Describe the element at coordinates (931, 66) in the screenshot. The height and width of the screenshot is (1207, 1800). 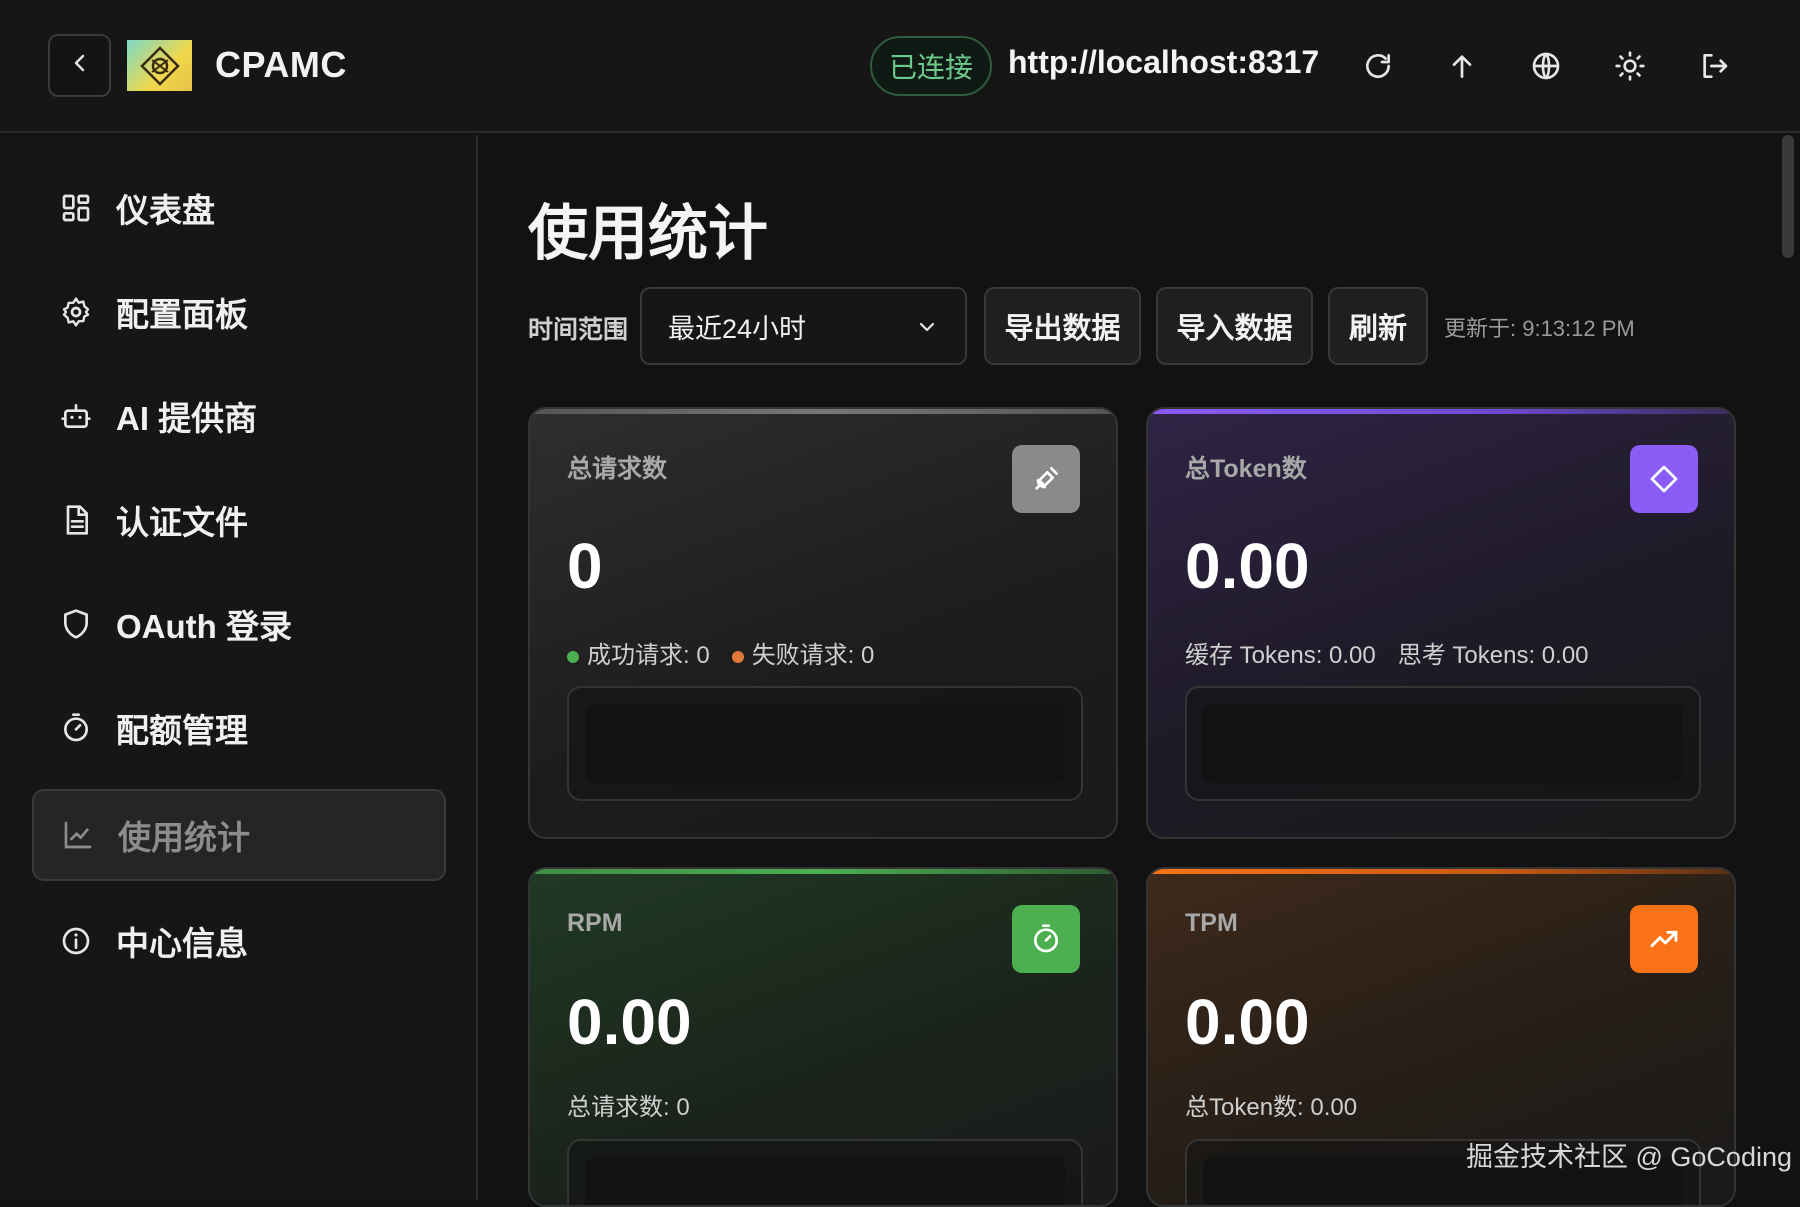
I see `connection-status-badge: 已连接` at that location.